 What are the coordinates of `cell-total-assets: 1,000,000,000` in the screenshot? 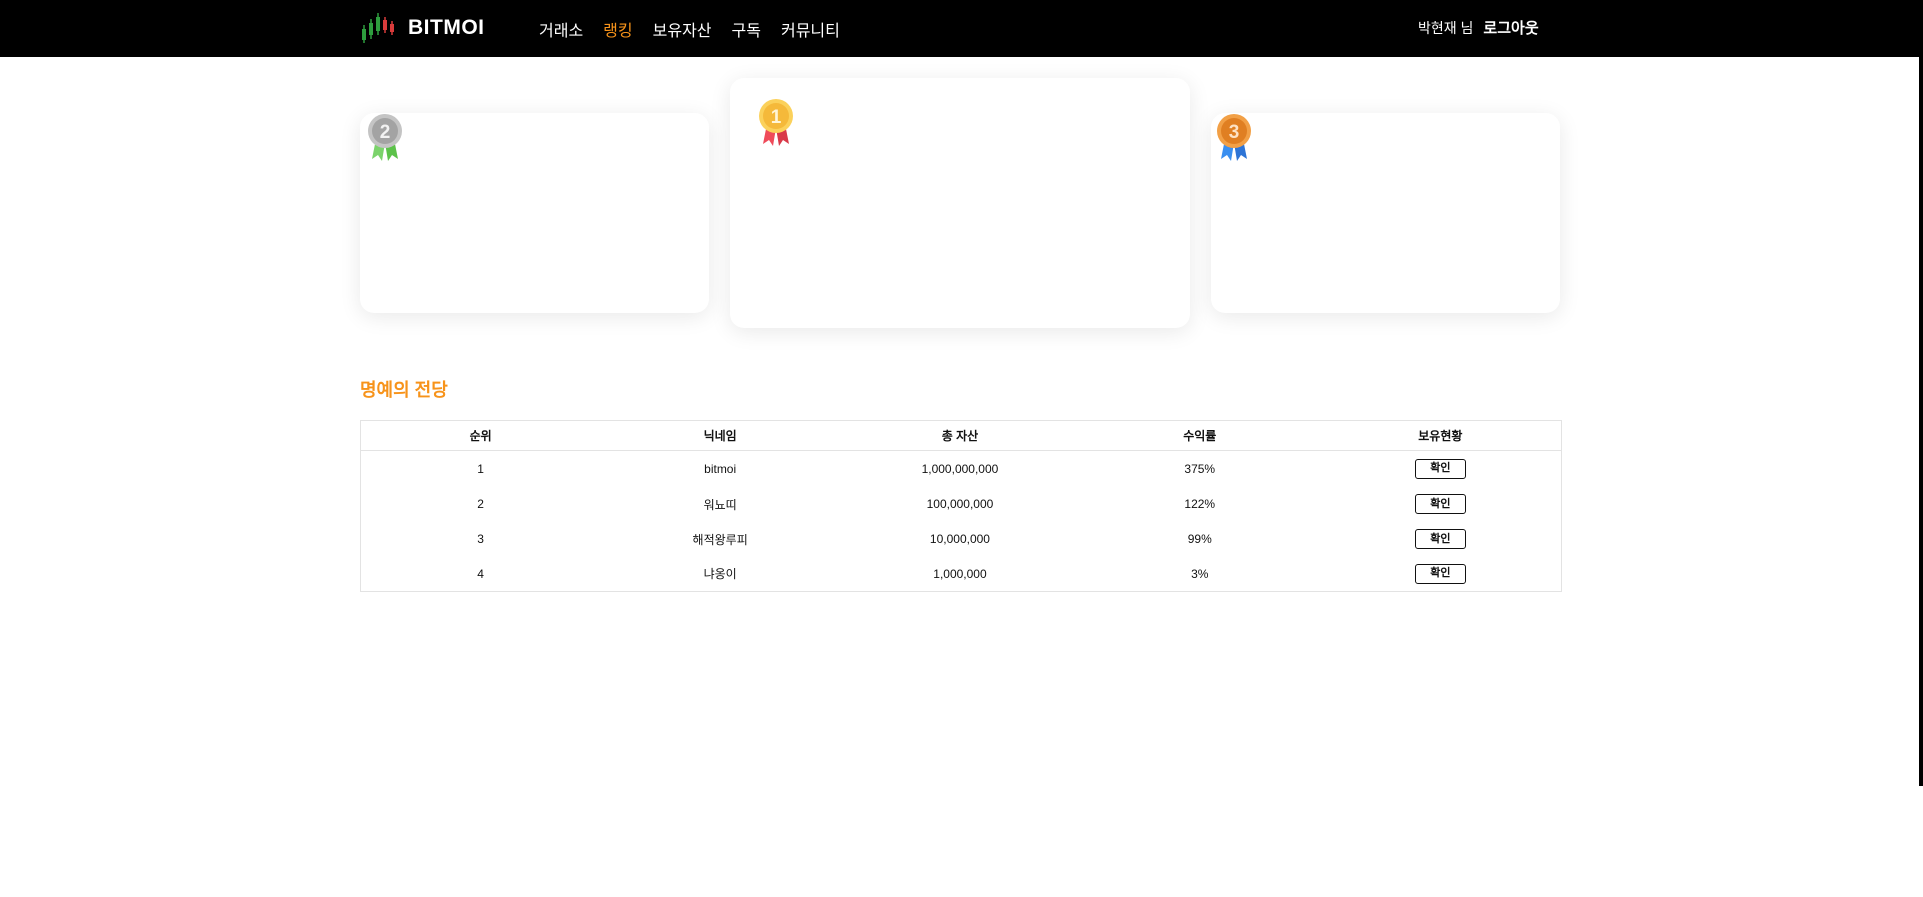 It's located at (960, 468).